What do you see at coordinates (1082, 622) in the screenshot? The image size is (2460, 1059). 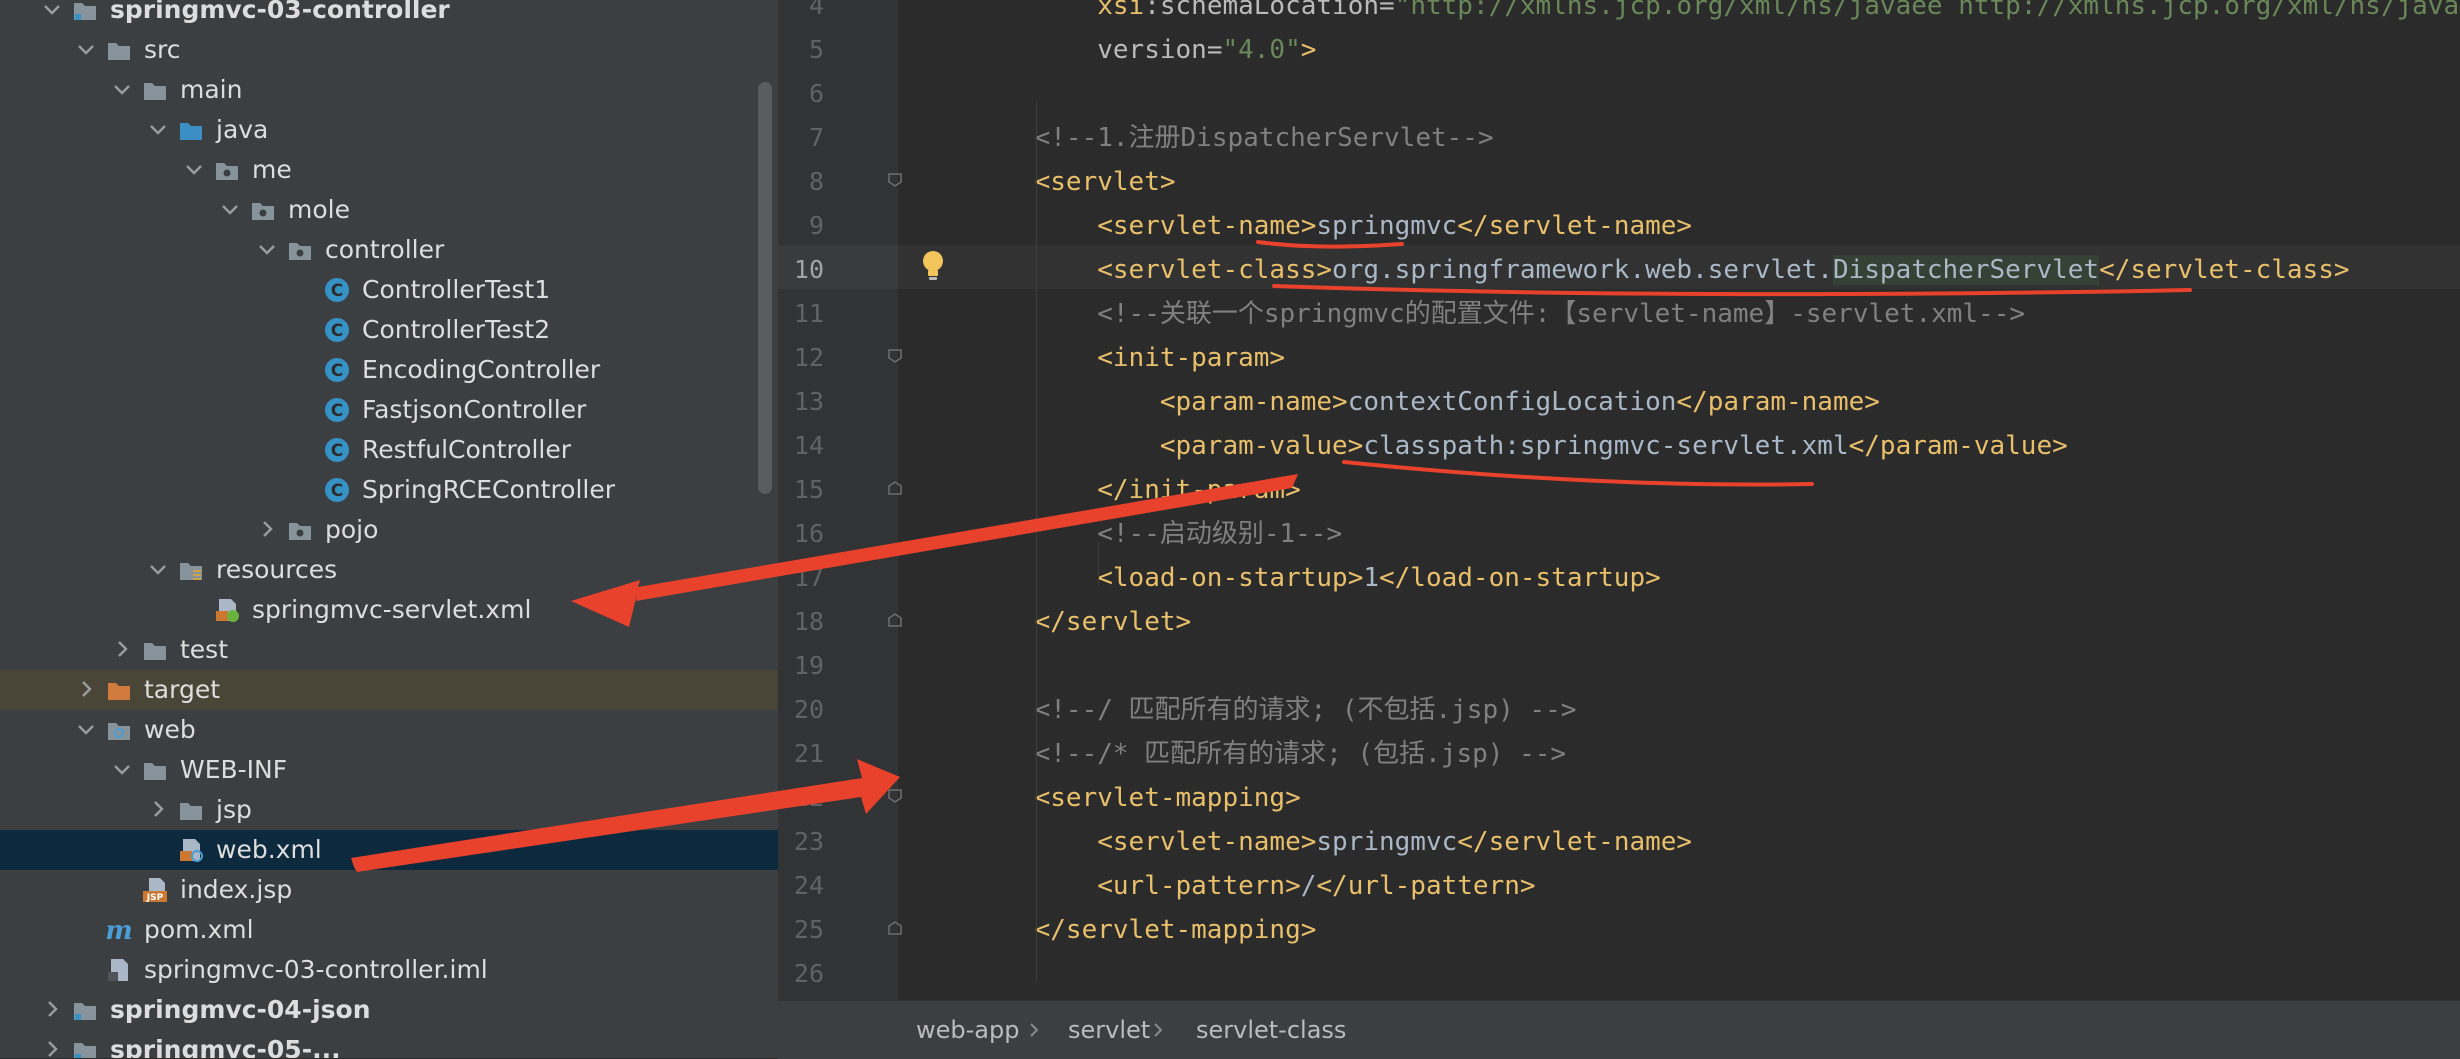 I see `code-line-18: </servlet>` at bounding box center [1082, 622].